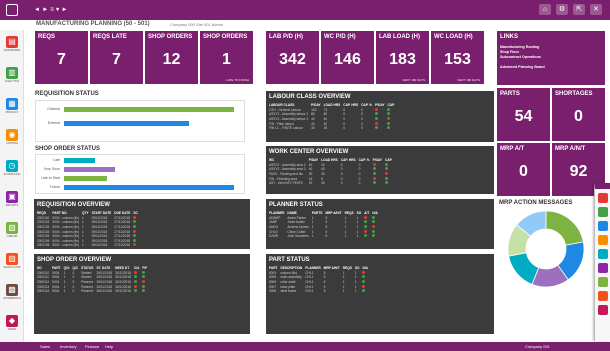 Image resolution: width=610 pixels, height=351 pixels. What do you see at coordinates (545, 9) in the screenshot?
I see `home-icon: ⌂` at bounding box center [545, 9].